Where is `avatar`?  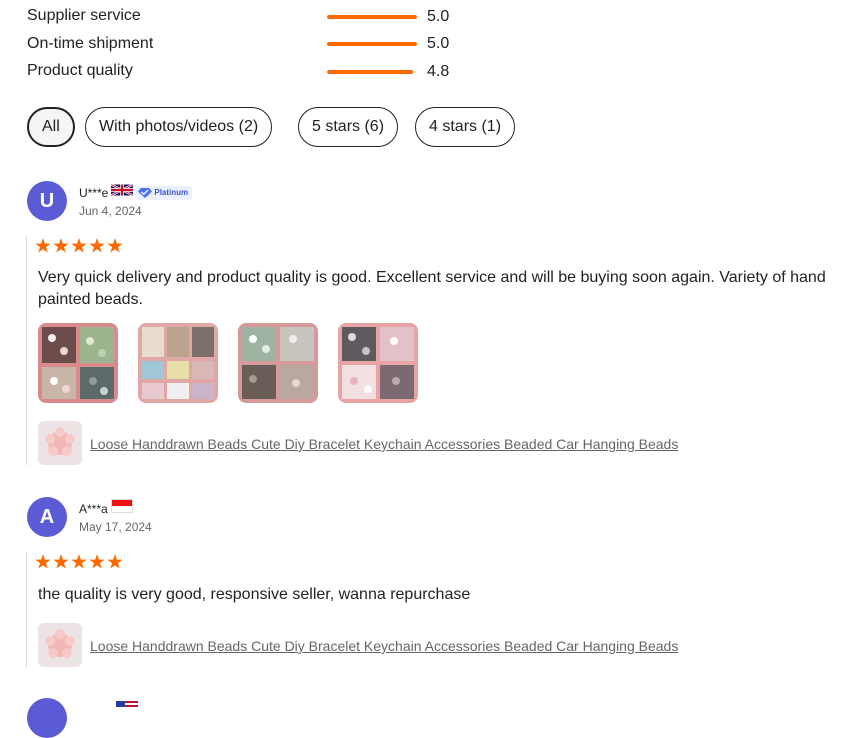 avatar is located at coordinates (47, 718).